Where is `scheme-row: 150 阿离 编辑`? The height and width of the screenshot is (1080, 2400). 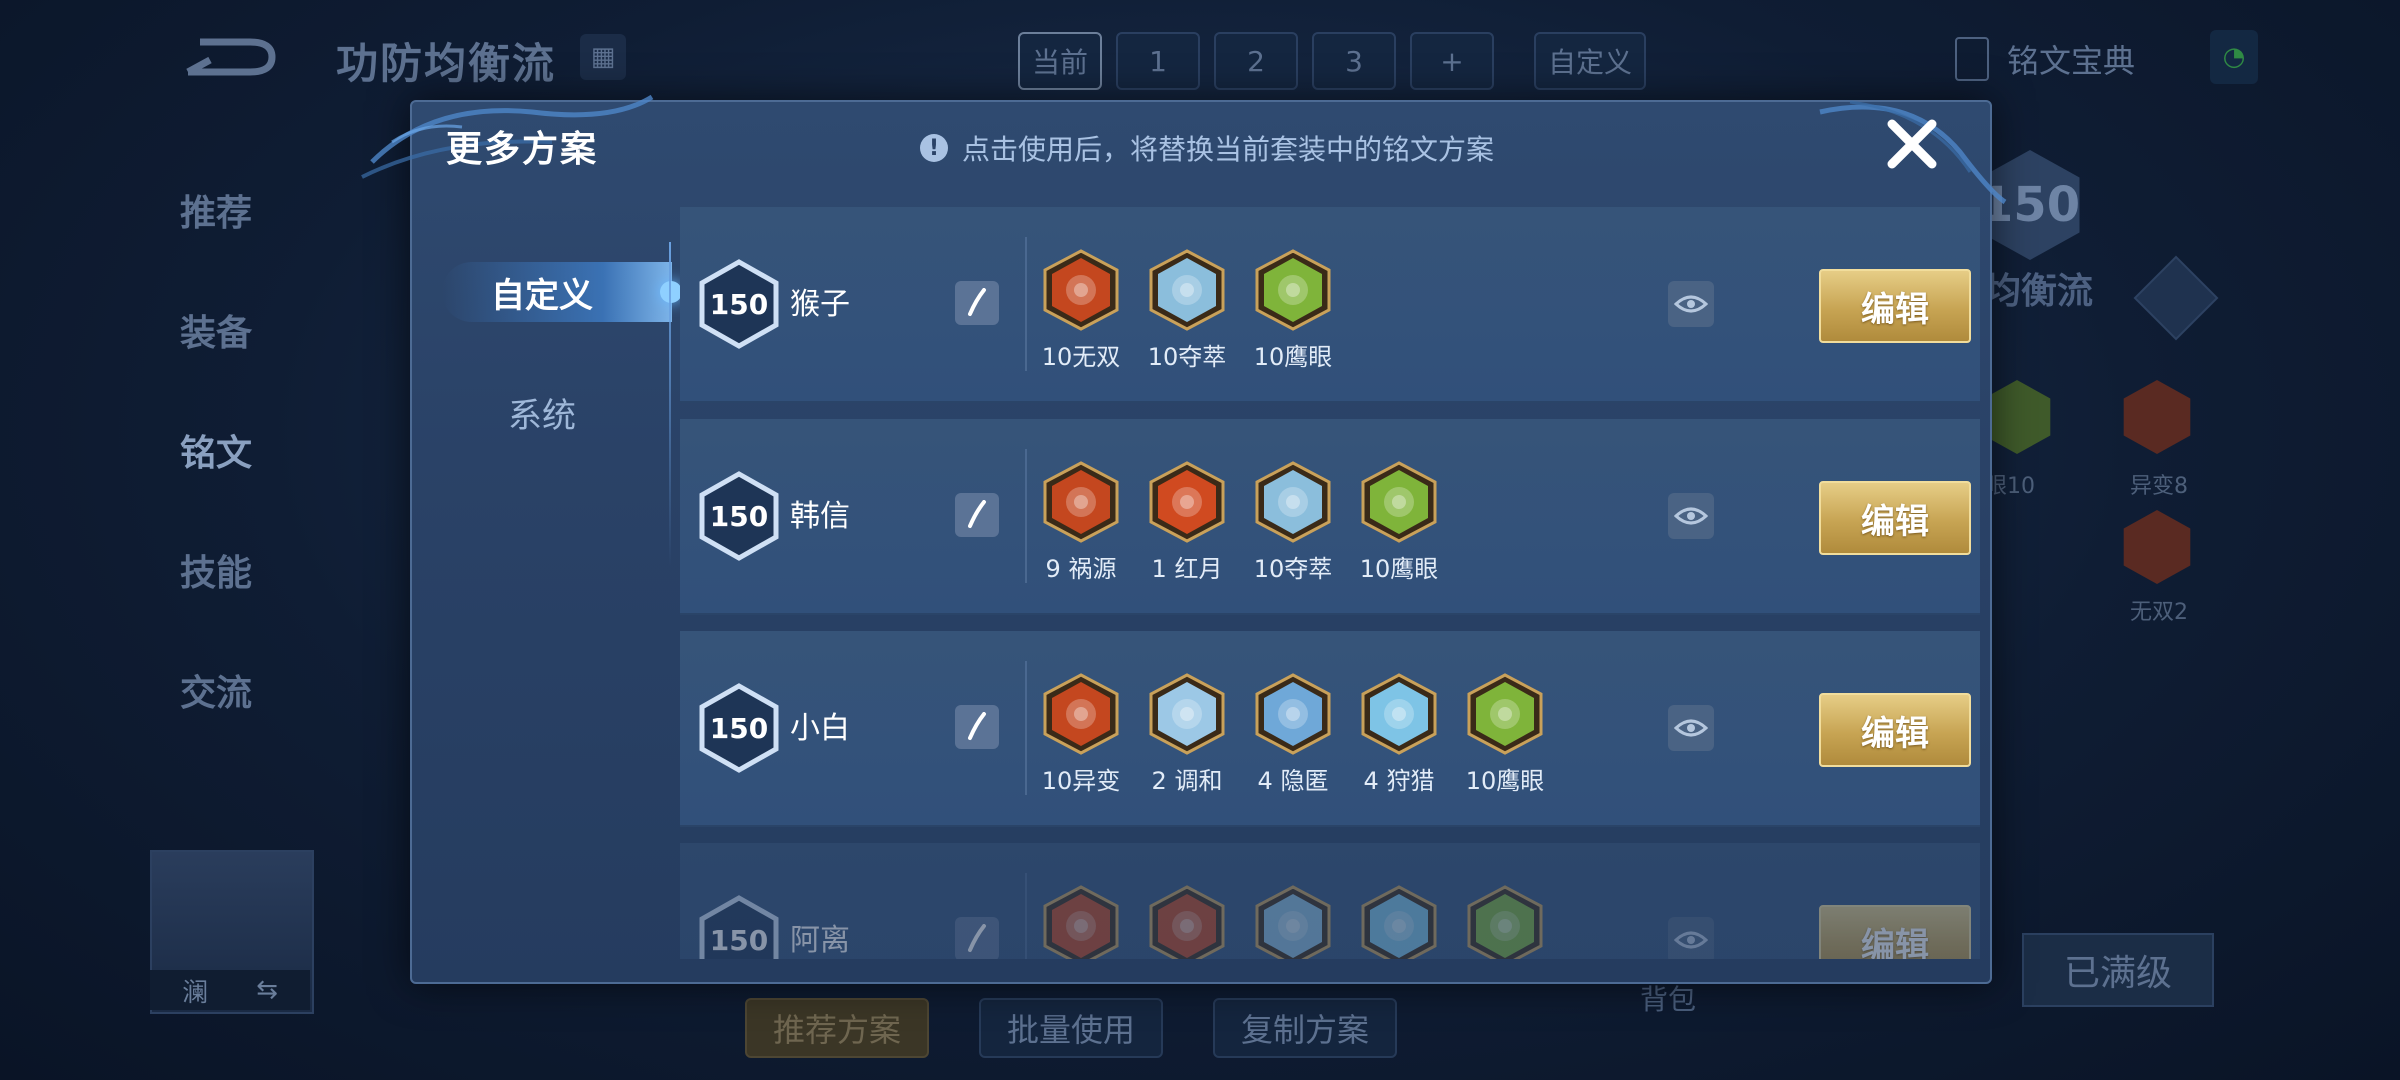 scheme-row: 150 阿离 编辑 is located at coordinates (1330, 901).